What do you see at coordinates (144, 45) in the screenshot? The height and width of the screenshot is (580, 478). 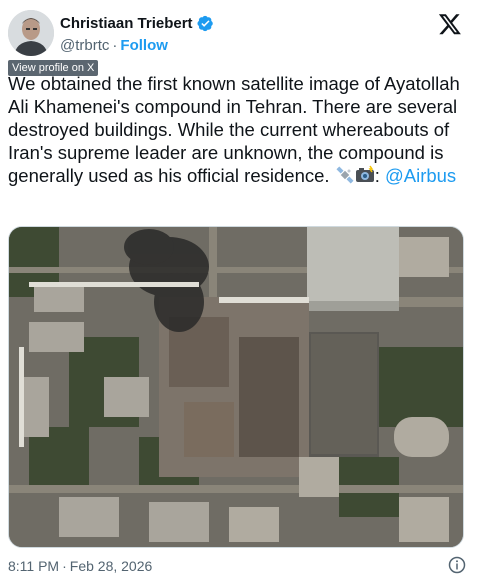 I see `follow-button: Follow` at bounding box center [144, 45].